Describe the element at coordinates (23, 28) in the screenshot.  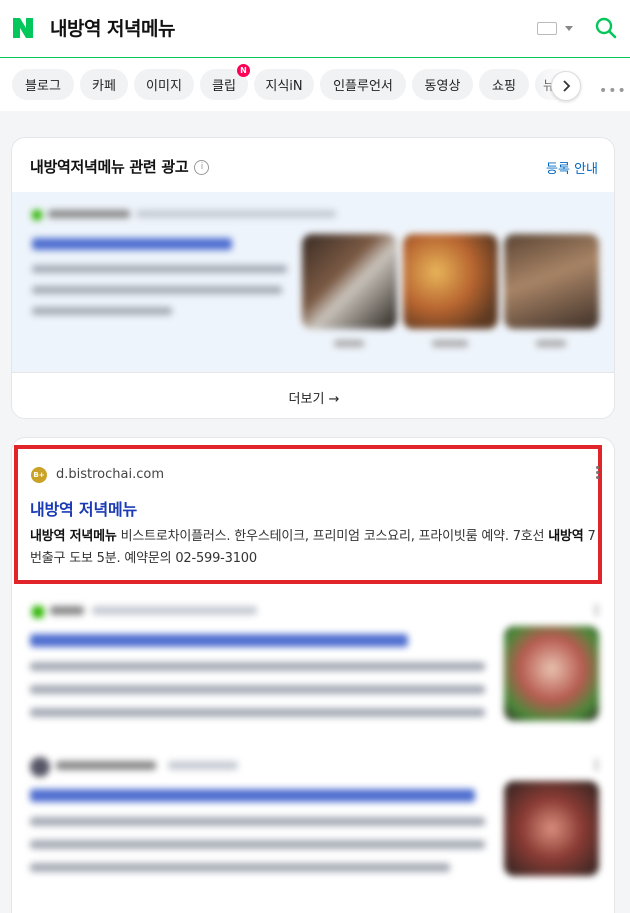
I see `naver-logo-icon` at that location.